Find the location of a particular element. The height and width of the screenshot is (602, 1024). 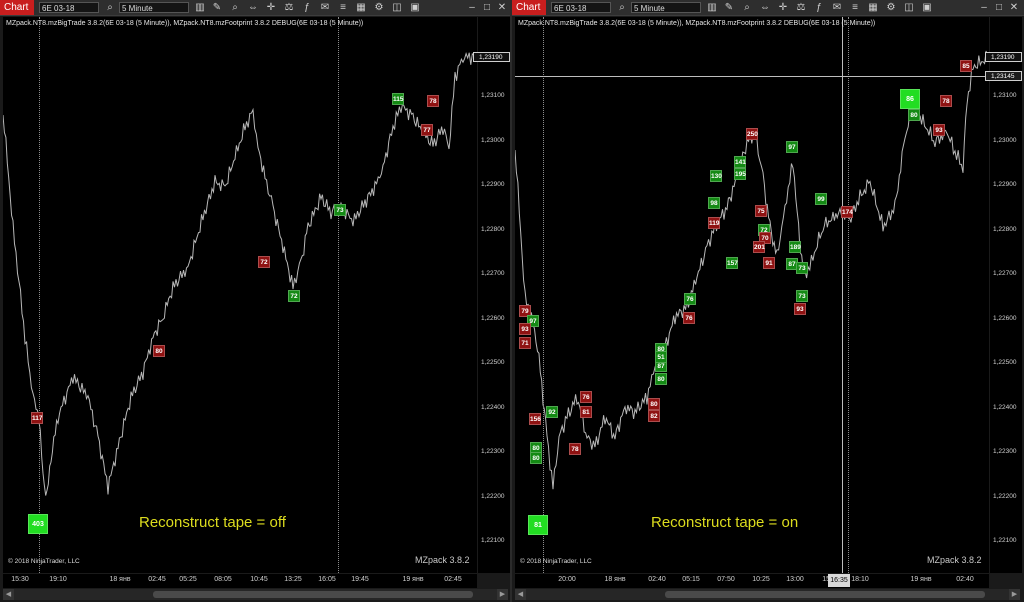

sell-trade-marker: 77 is located at coordinates (427, 130).